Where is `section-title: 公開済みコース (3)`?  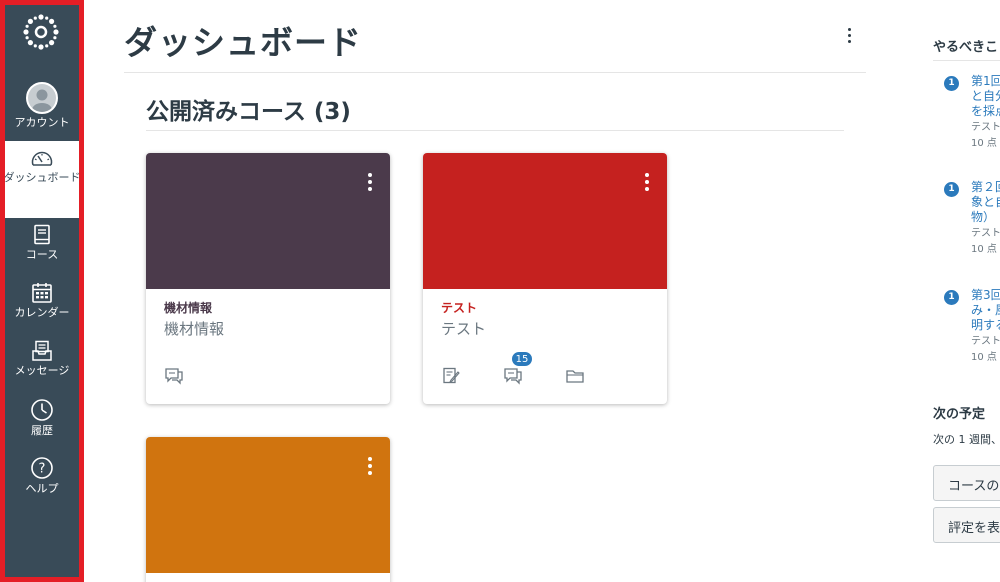 section-title: 公開済みコース (3) is located at coordinates (248, 112).